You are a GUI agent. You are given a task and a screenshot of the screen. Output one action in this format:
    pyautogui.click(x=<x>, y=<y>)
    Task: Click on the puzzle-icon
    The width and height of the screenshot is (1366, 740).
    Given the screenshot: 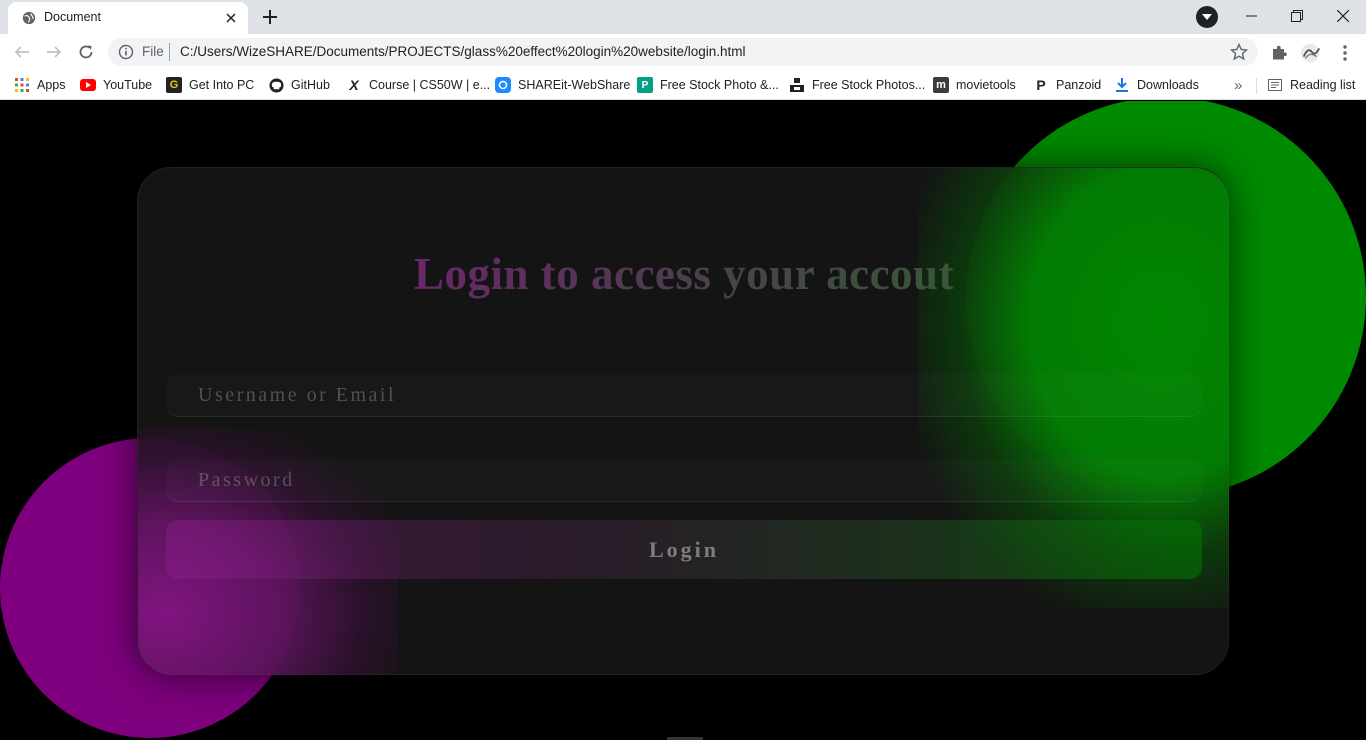 What is the action you would take?
    pyautogui.click(x=1280, y=52)
    